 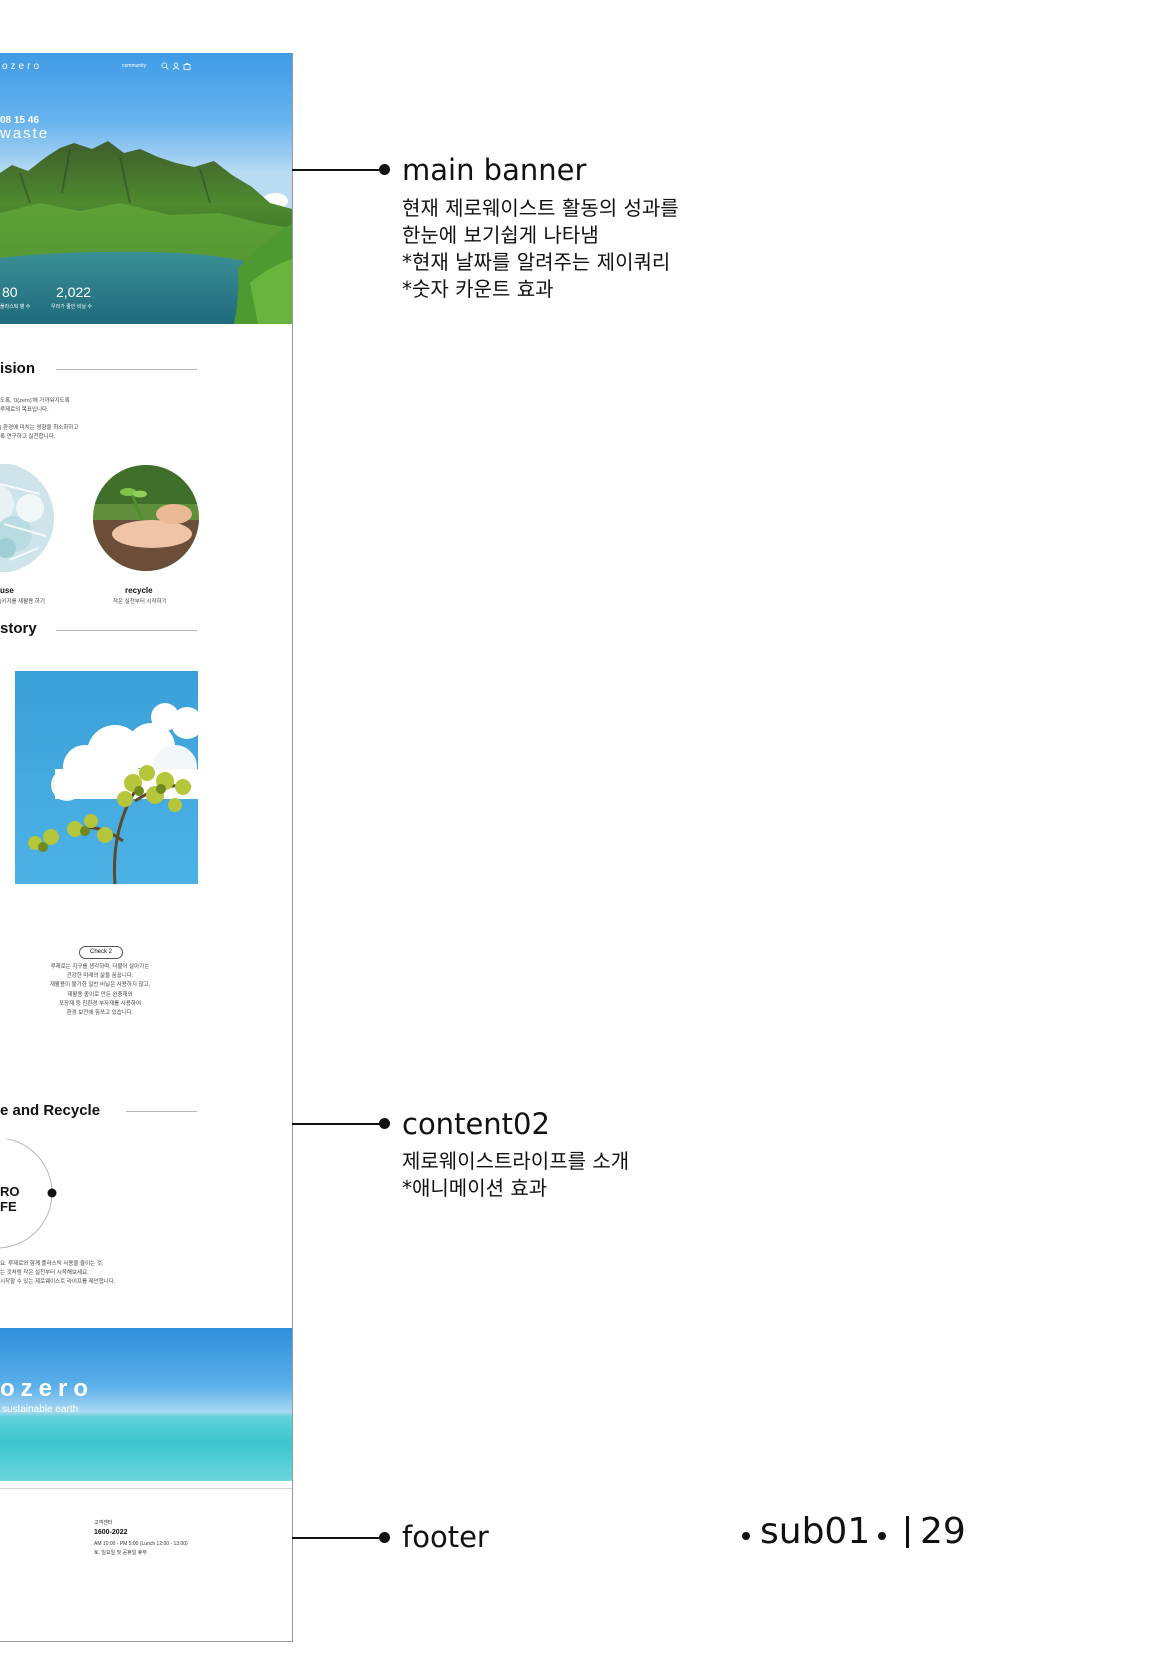 What do you see at coordinates (10, 1191) in the screenshot?
I see `zero-life-line: RO` at bounding box center [10, 1191].